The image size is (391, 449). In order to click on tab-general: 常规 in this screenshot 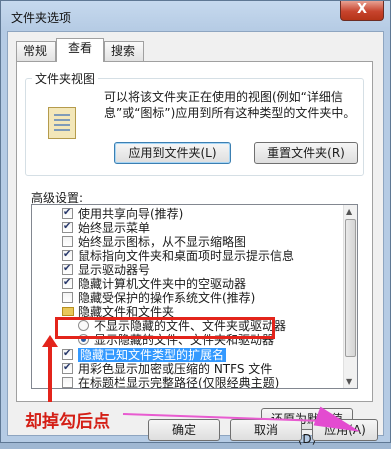, I will do `click(36, 51)`.